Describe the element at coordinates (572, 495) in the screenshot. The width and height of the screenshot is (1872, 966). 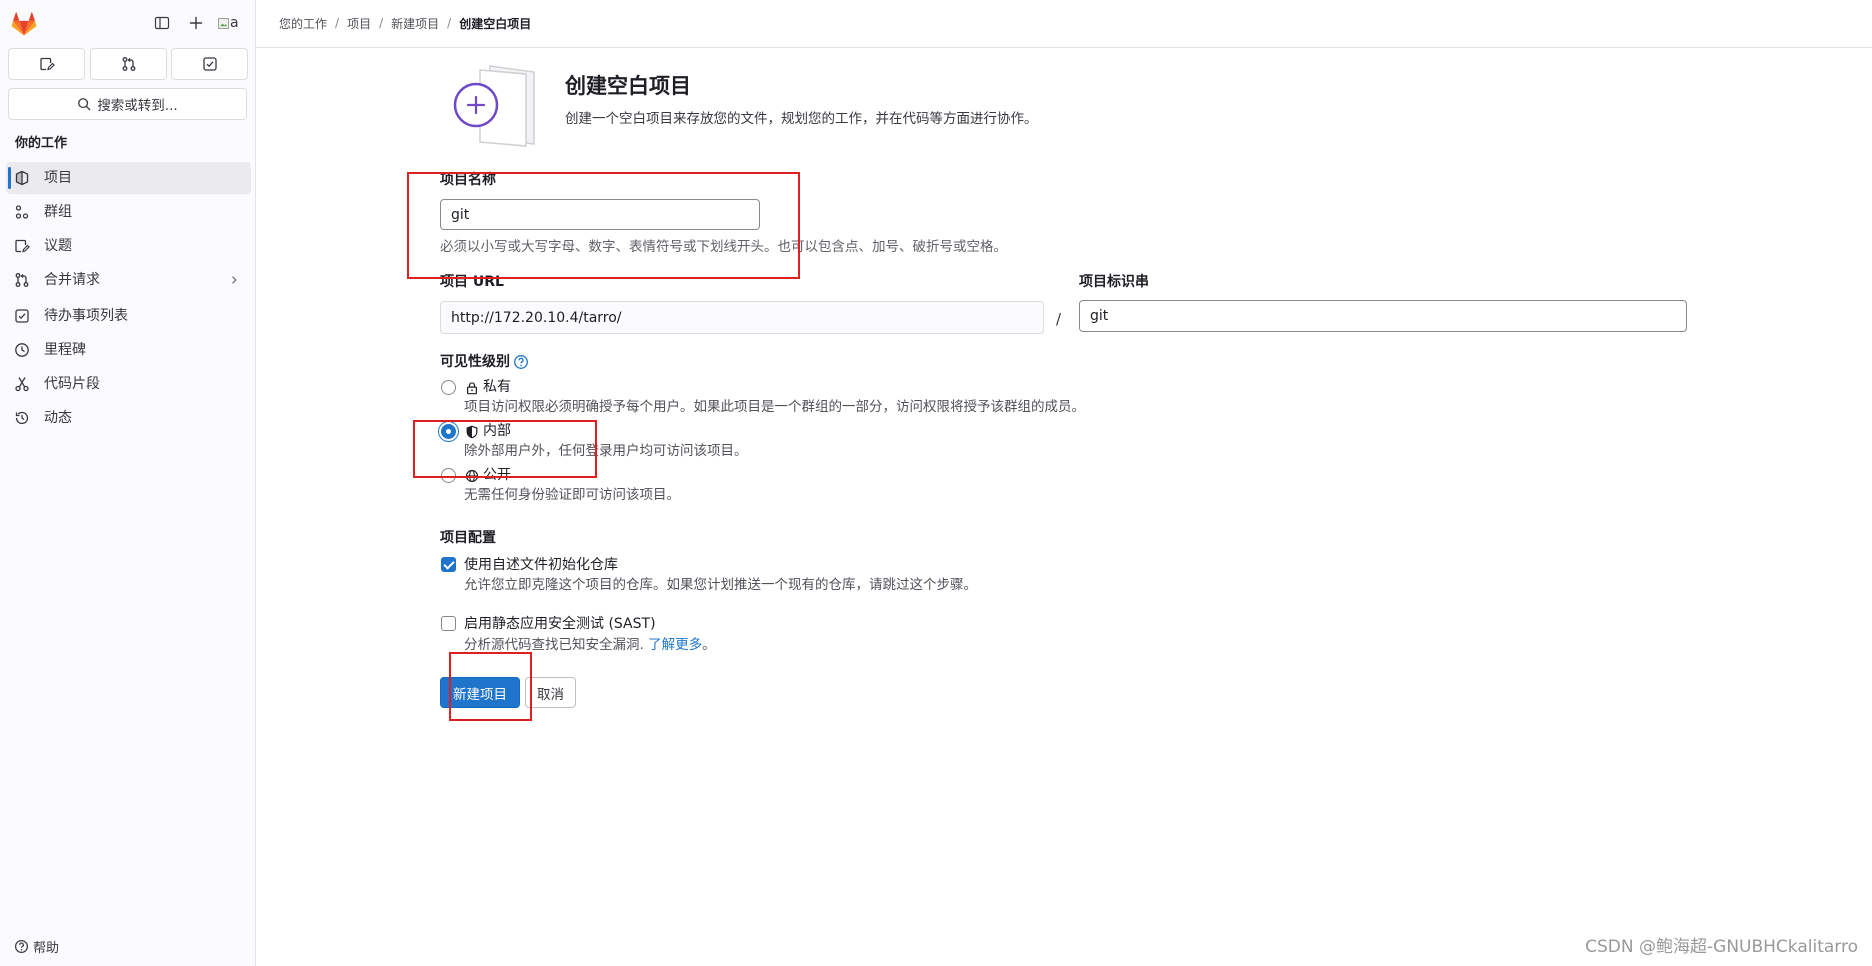
I see `visibility-public-description: 无需任何身份验证即可访问该项目。` at that location.